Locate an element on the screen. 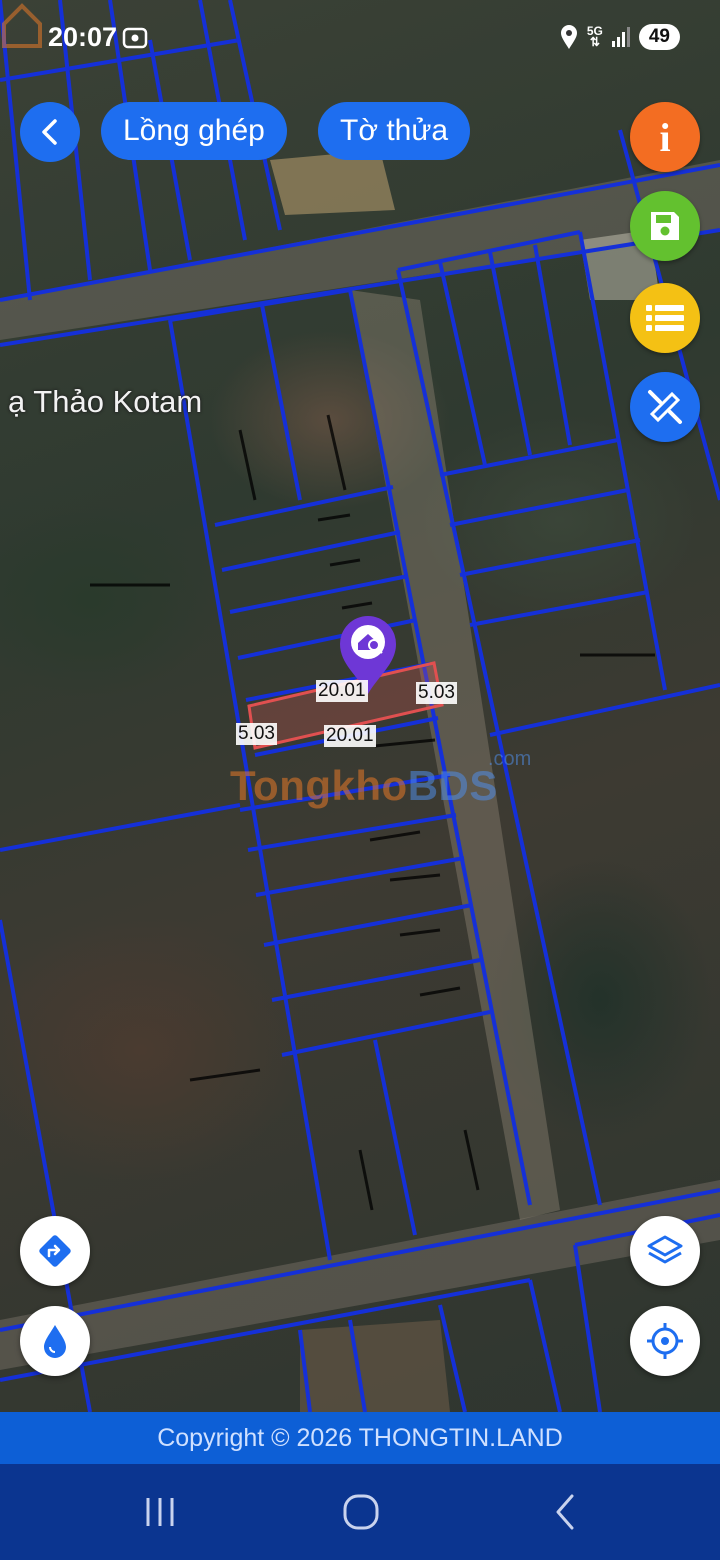 This screenshot has width=720, height=1560. recent-apps-icon is located at coordinates (160, 1512).